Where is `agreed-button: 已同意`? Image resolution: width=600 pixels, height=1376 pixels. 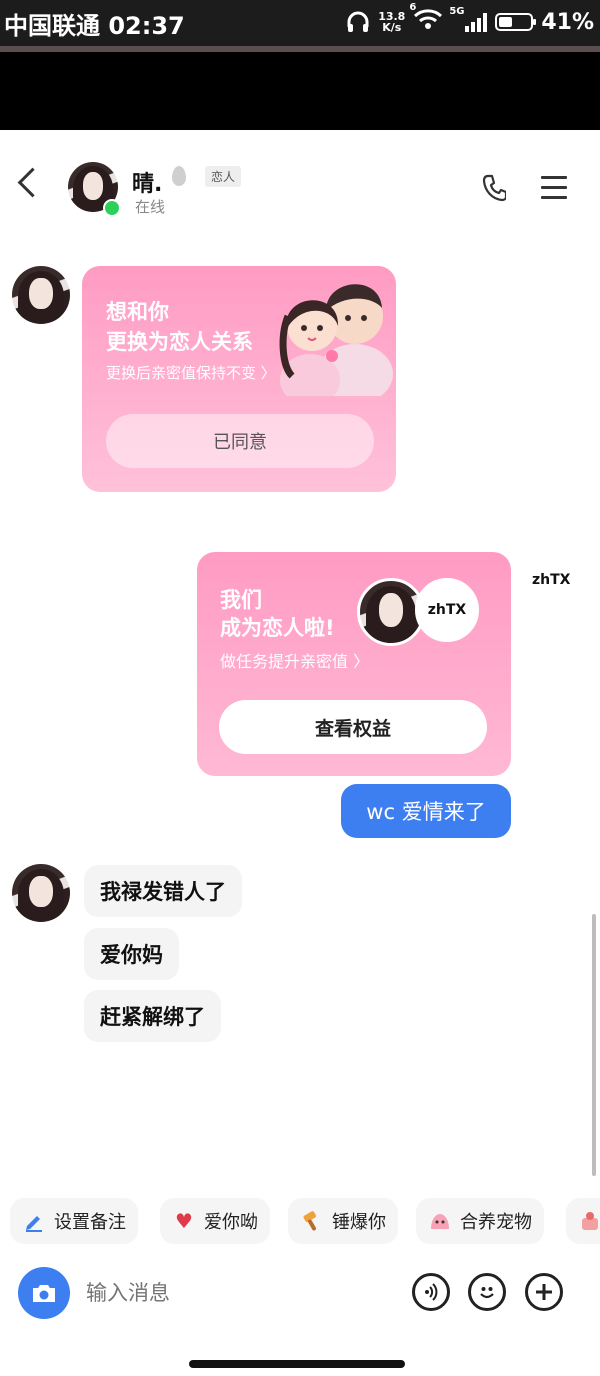
agreed-button: 已同意 is located at coordinates (240, 441).